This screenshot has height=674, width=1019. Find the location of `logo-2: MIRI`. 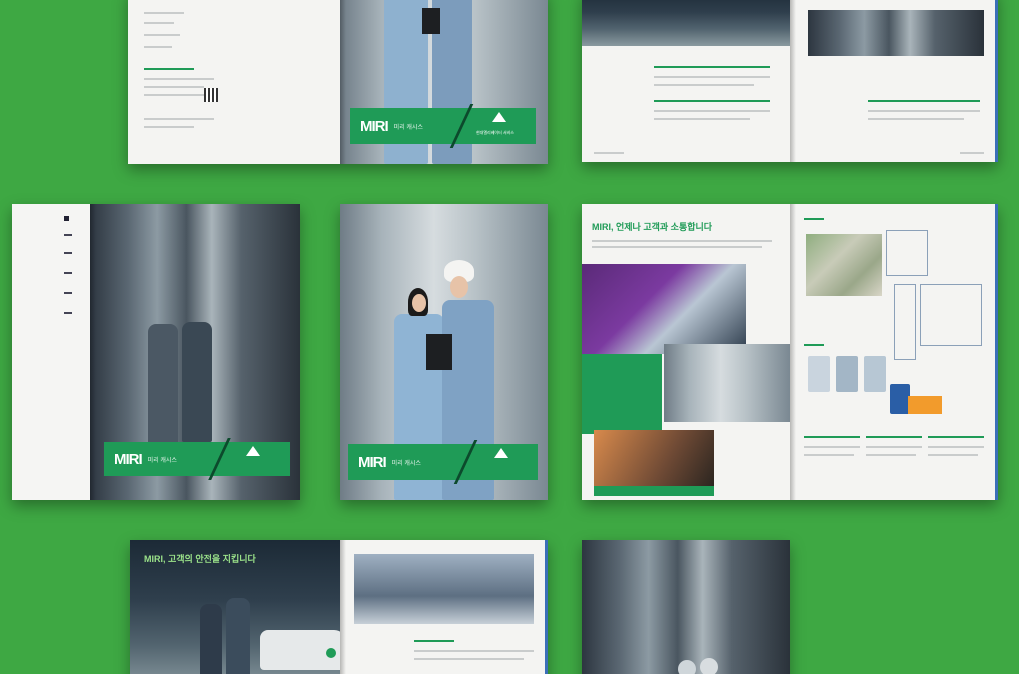

logo-2: MIRI is located at coordinates (128, 459).